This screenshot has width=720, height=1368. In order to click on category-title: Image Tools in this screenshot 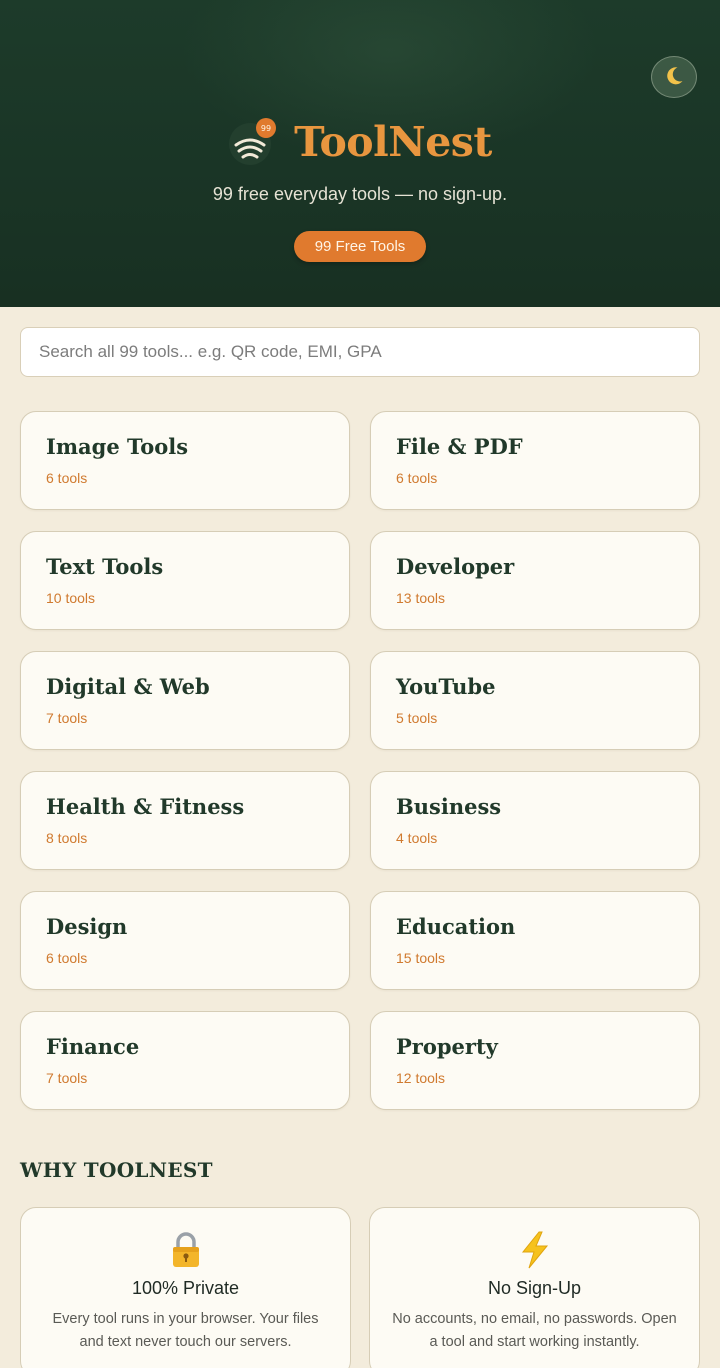, I will do `click(117, 446)`.